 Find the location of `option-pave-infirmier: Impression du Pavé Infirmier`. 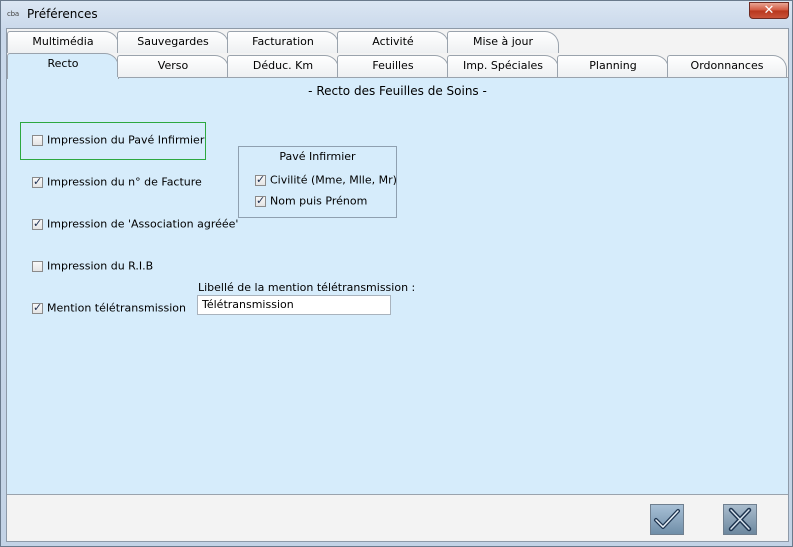

option-pave-infirmier: Impression du Pavé Infirmier is located at coordinates (118, 141).